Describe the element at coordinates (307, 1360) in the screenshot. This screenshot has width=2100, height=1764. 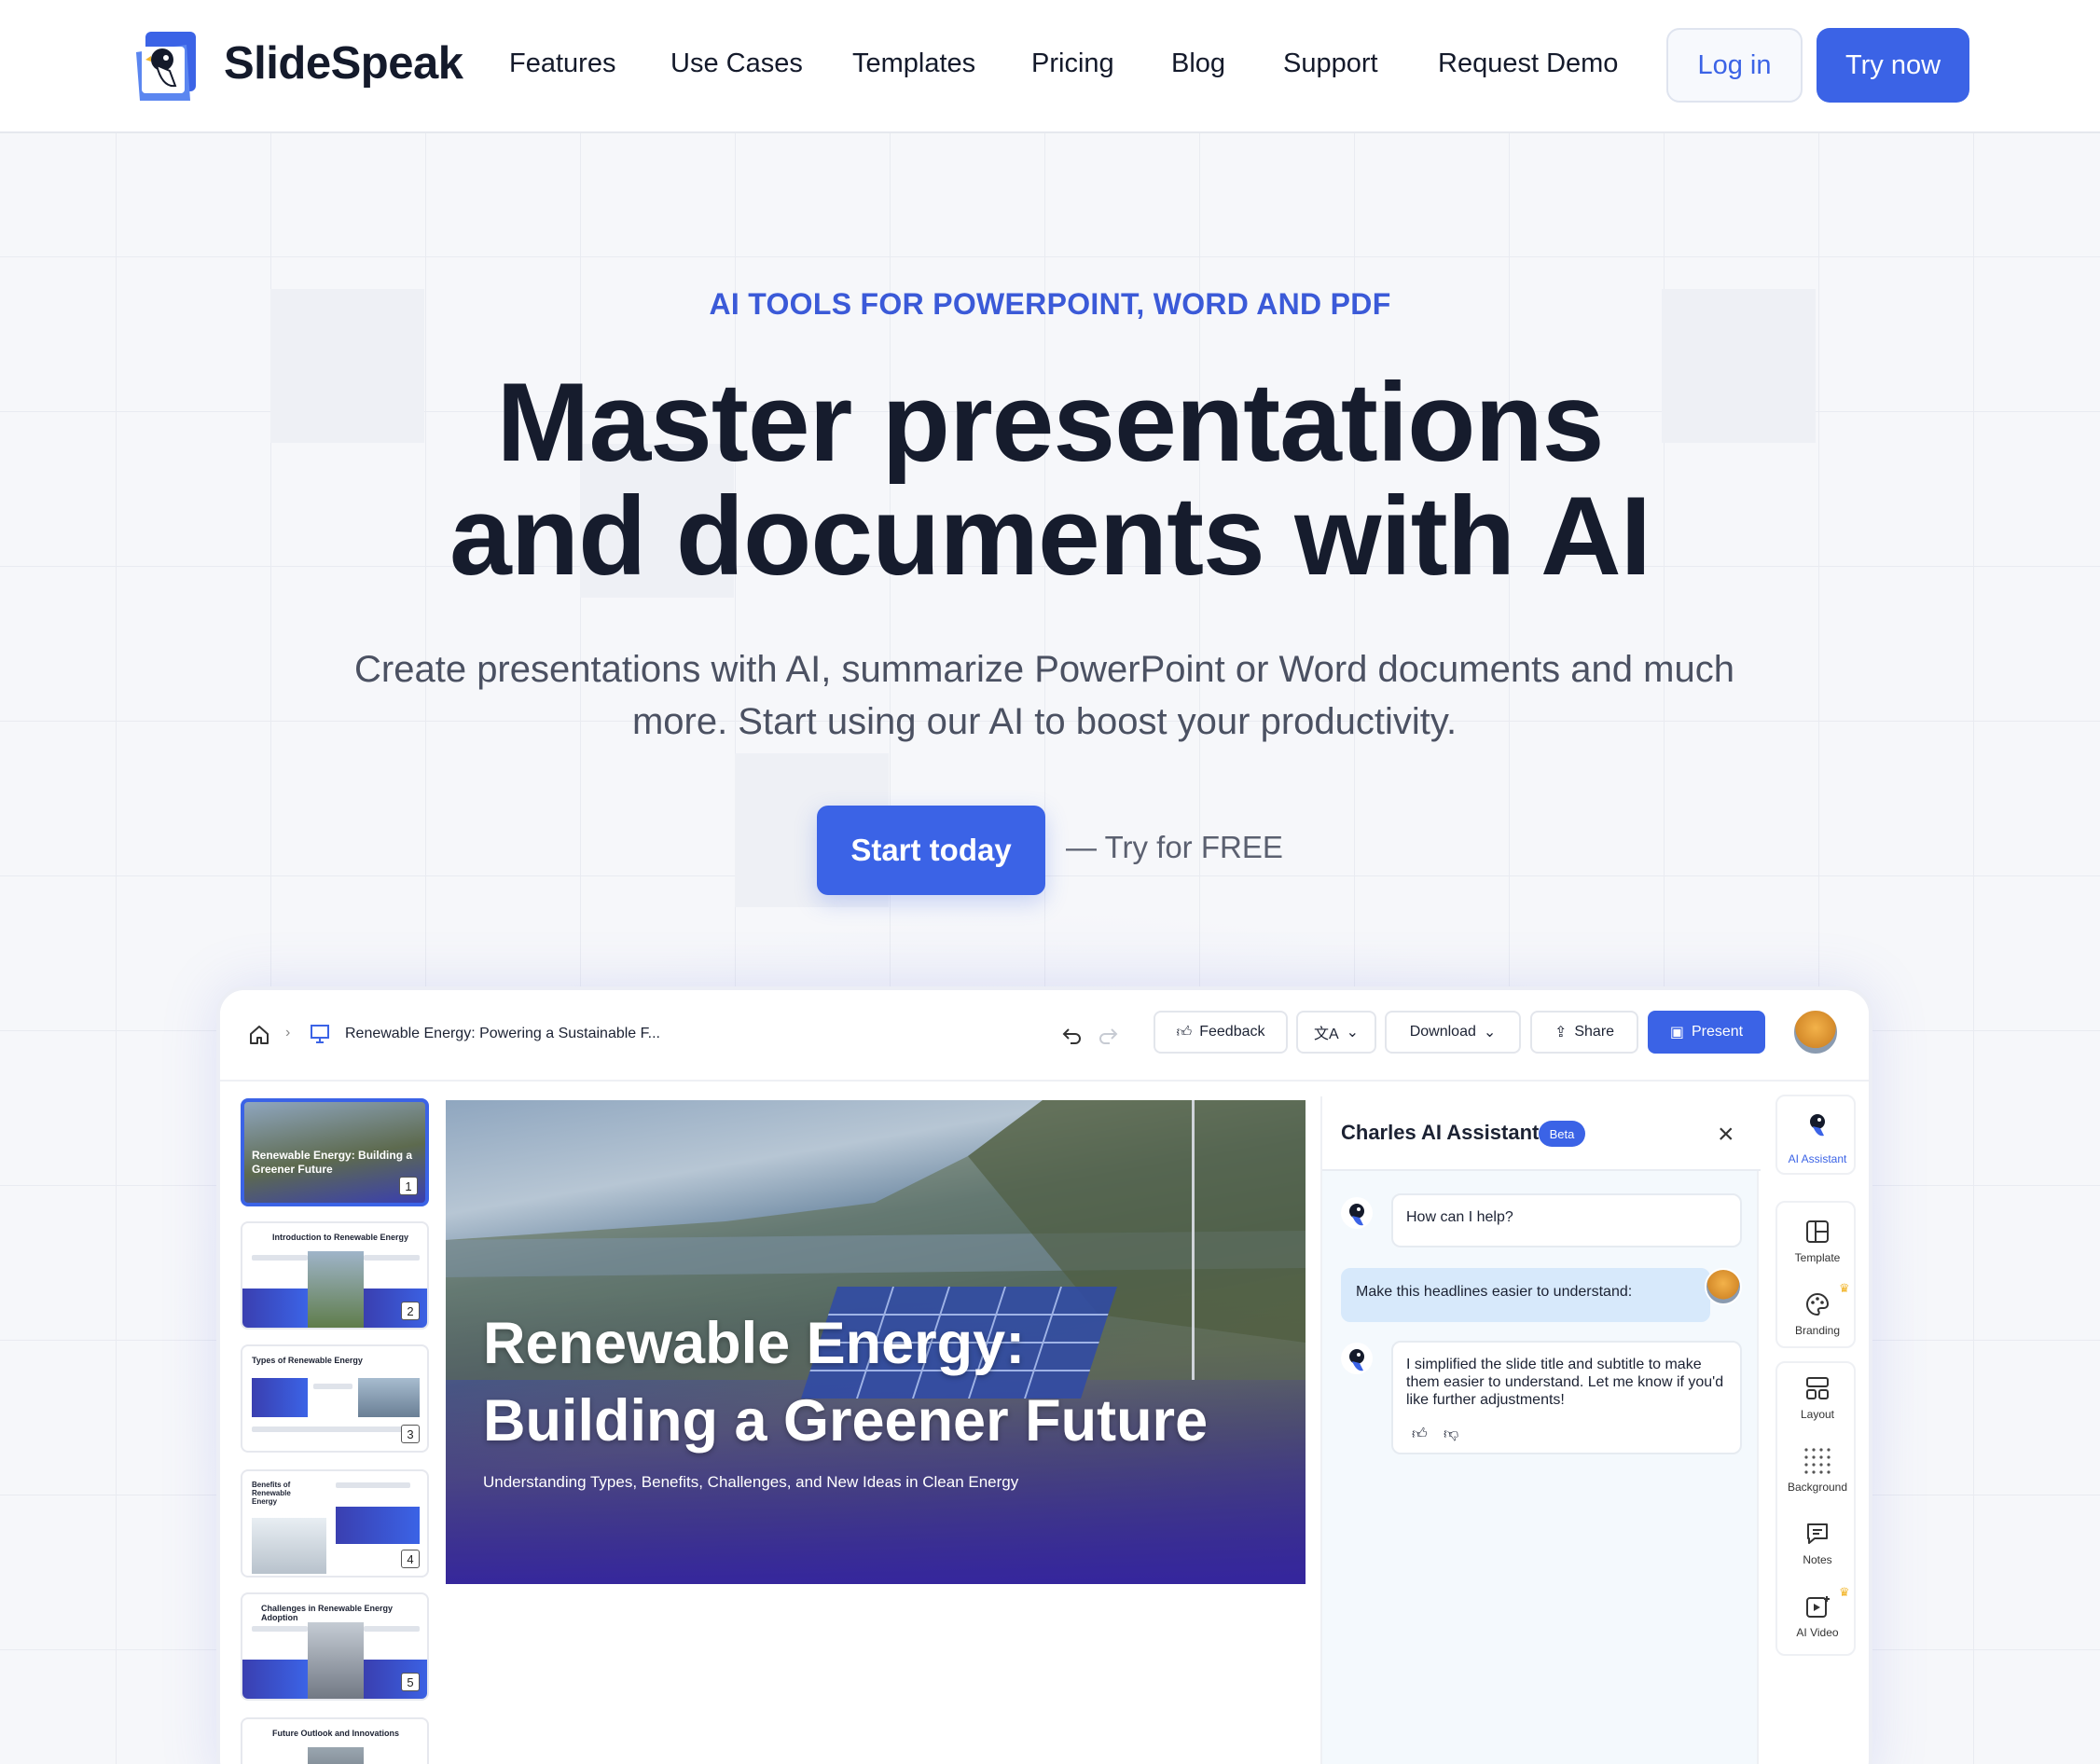
I see `thumbnail-title: Types of Renewable Energy` at that location.